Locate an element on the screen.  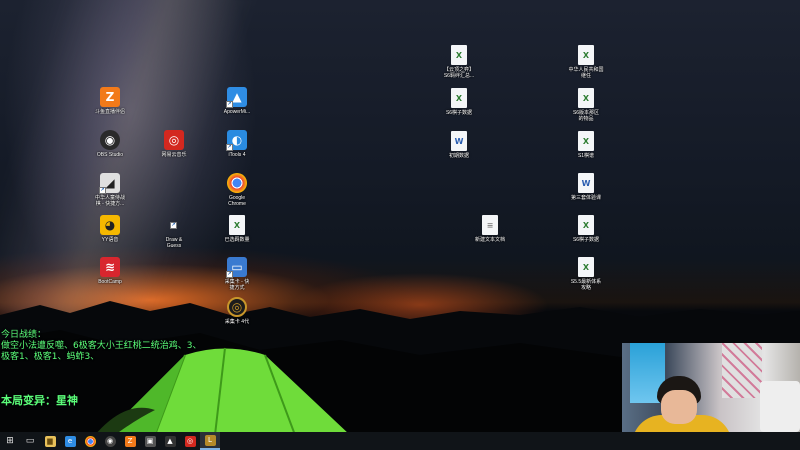
desktop-icon-excel-s6-pieces-2: X S6棋子数据 is located at coordinates (586, 229).